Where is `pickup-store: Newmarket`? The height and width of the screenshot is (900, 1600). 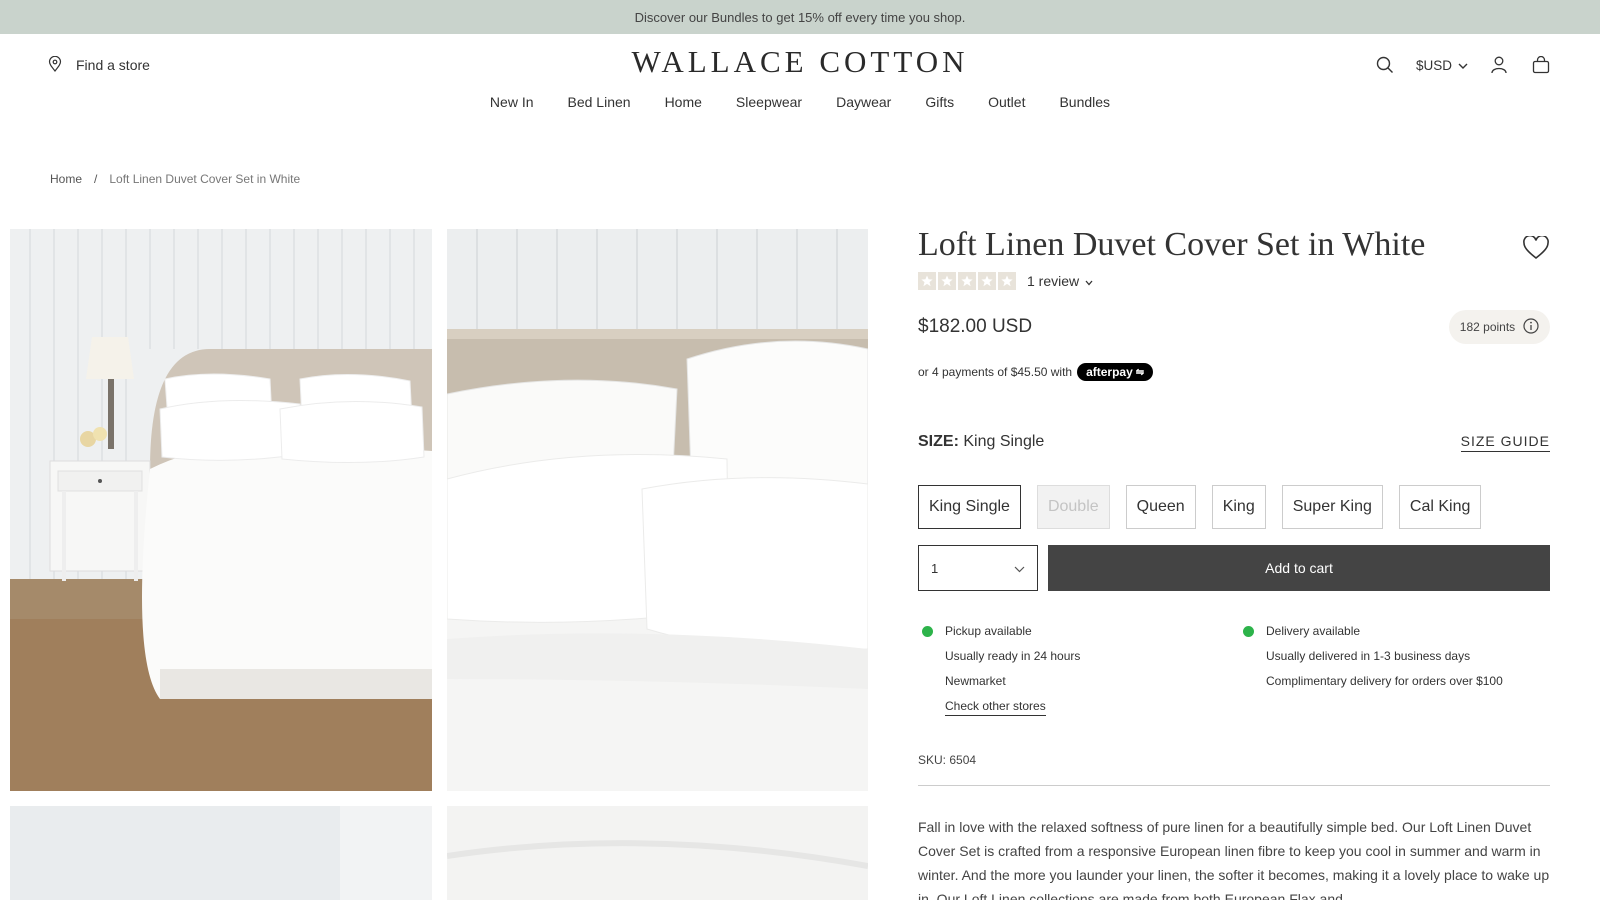 pickup-store: Newmarket is located at coordinates (975, 681).